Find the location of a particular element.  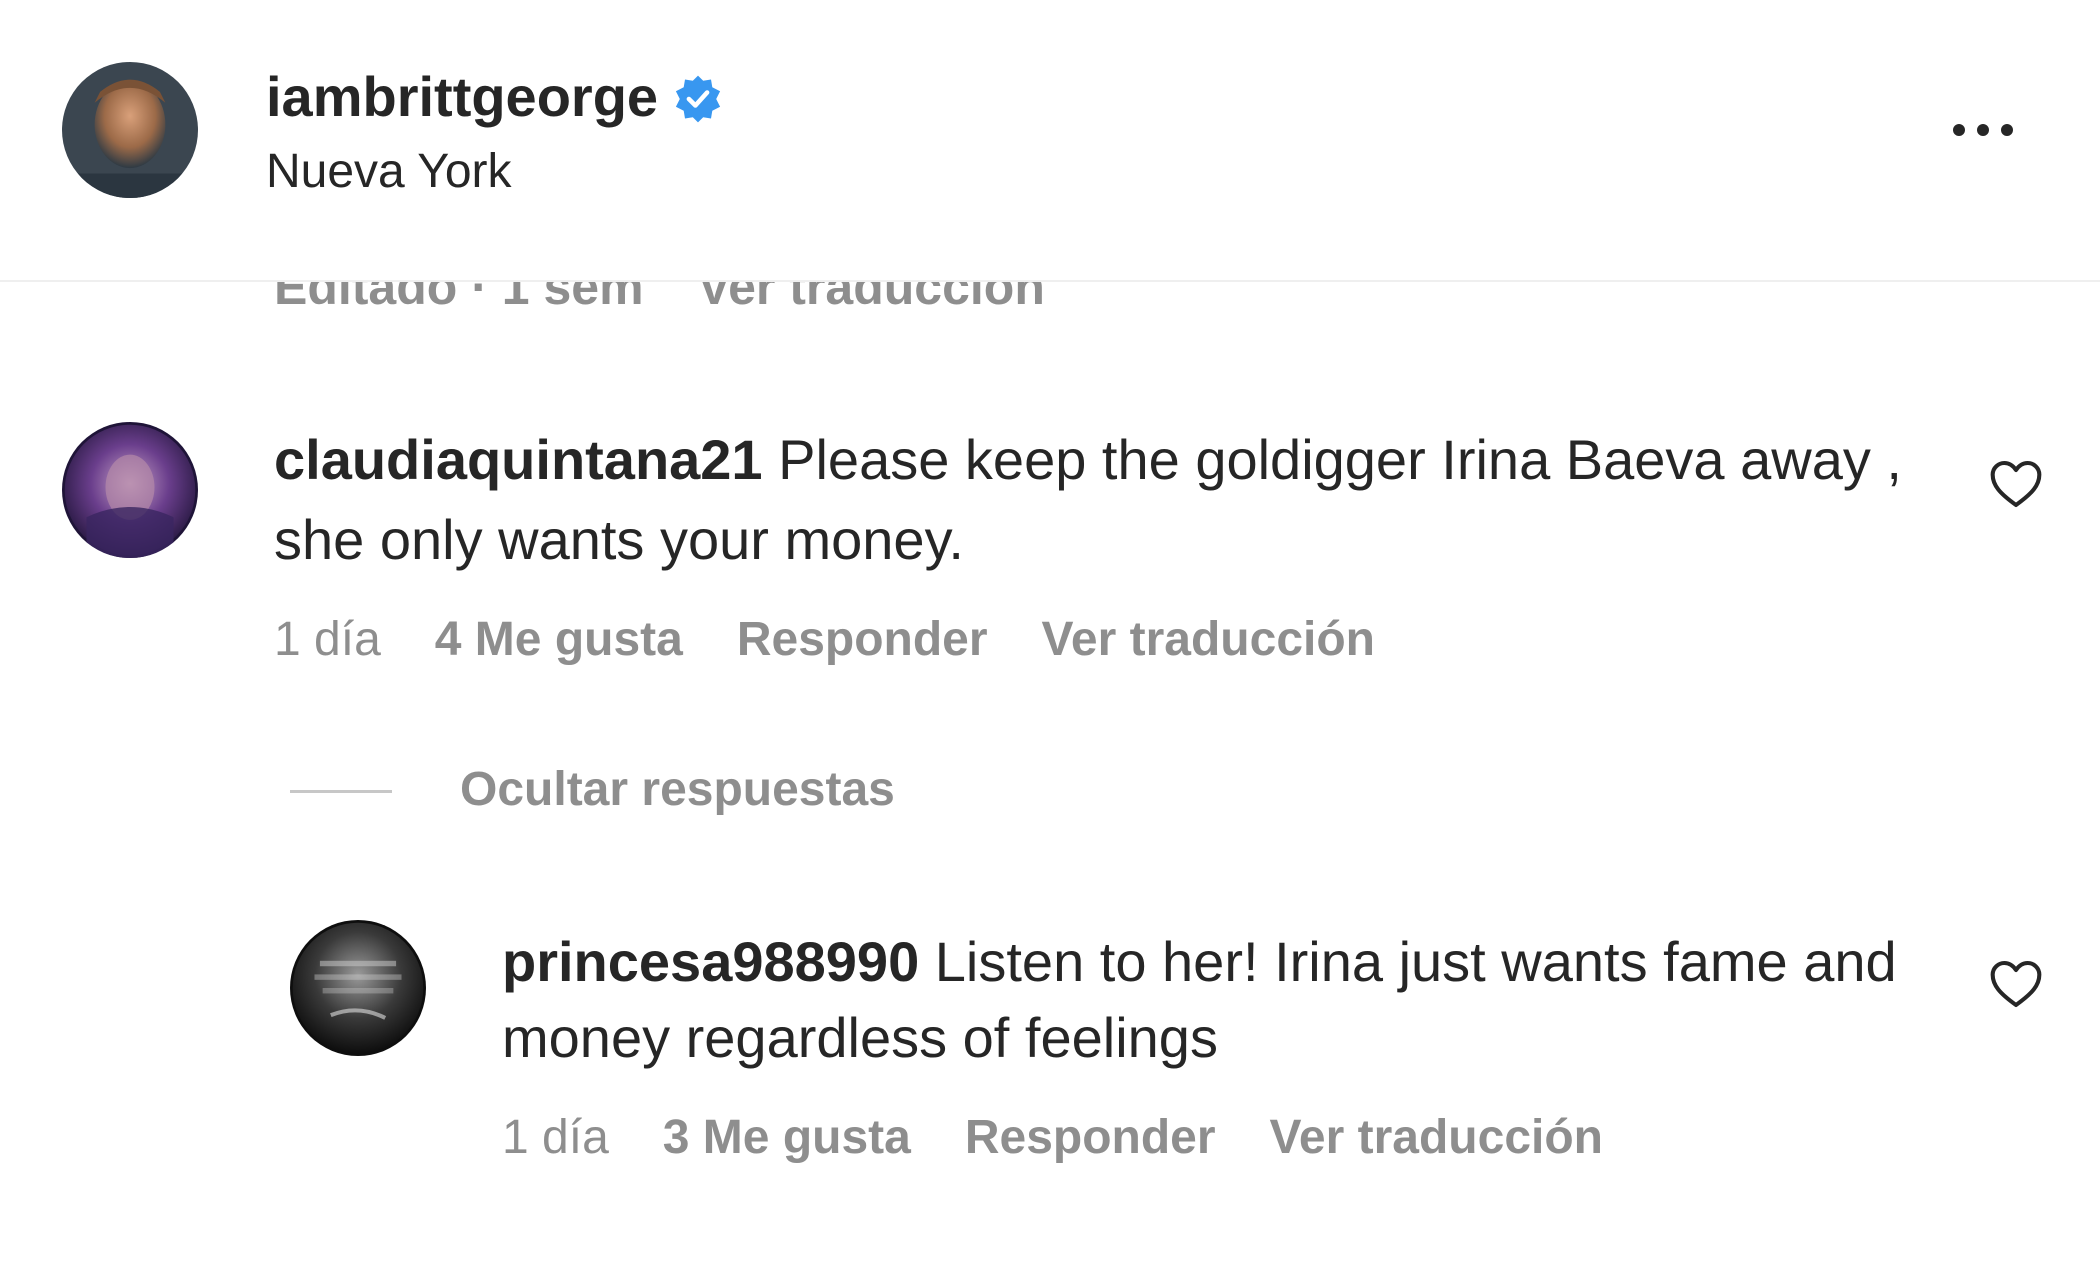

more-options-button is located at coordinates (1983, 130).